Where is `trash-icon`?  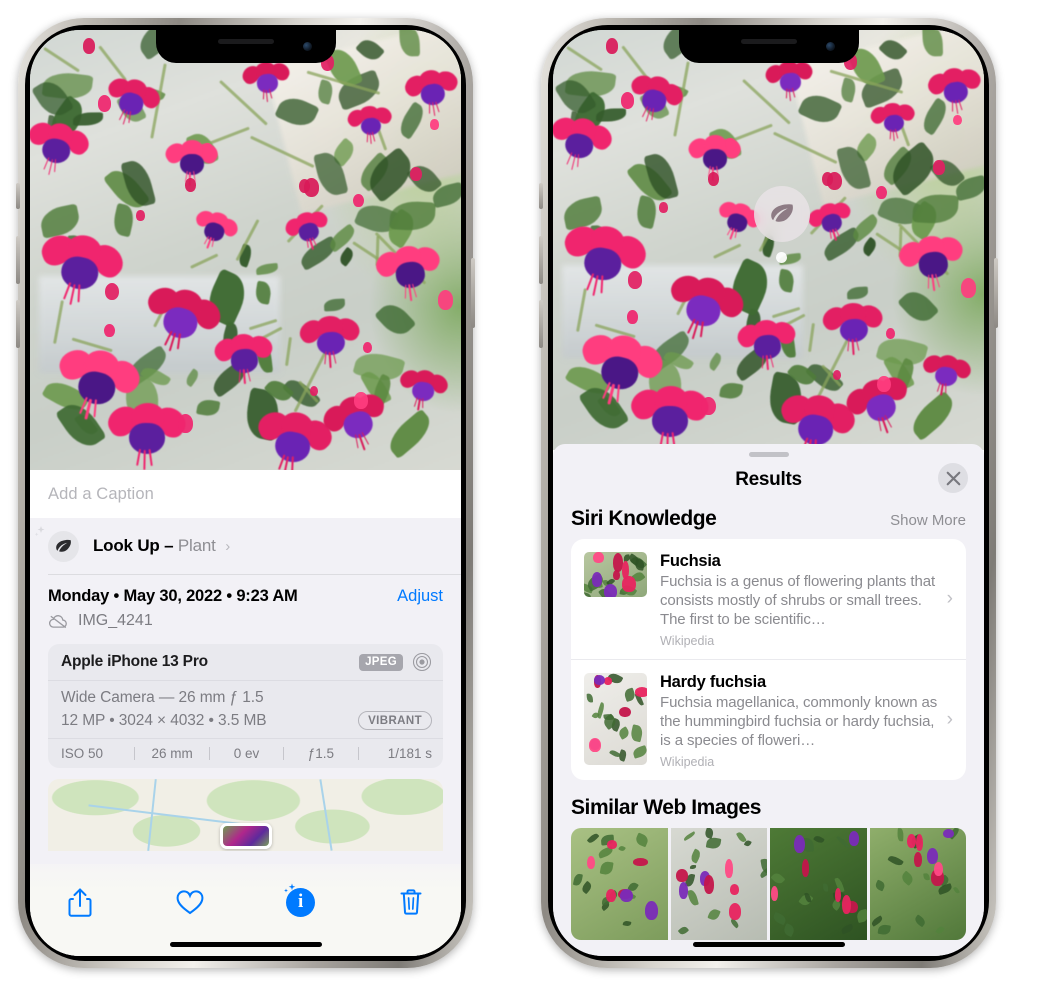
trash-icon is located at coordinates (411, 902).